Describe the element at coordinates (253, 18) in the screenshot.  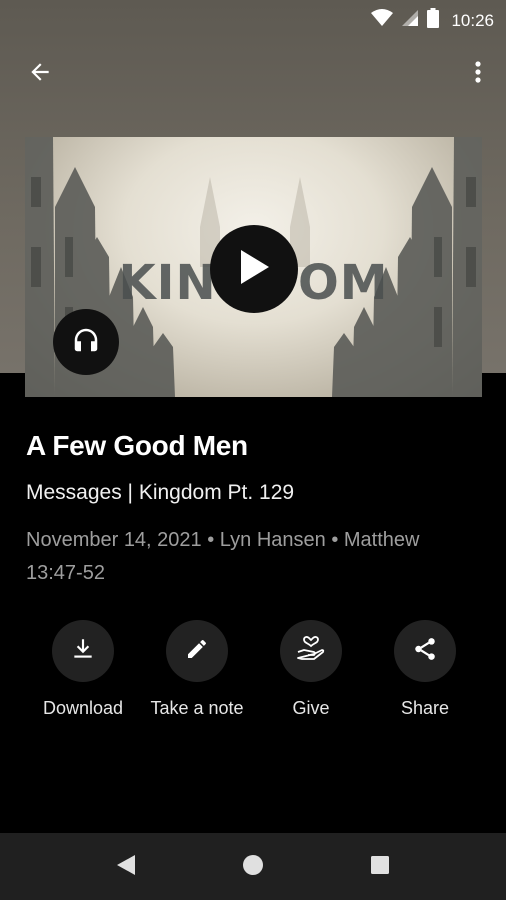
I see `status-bar: 10:26` at that location.